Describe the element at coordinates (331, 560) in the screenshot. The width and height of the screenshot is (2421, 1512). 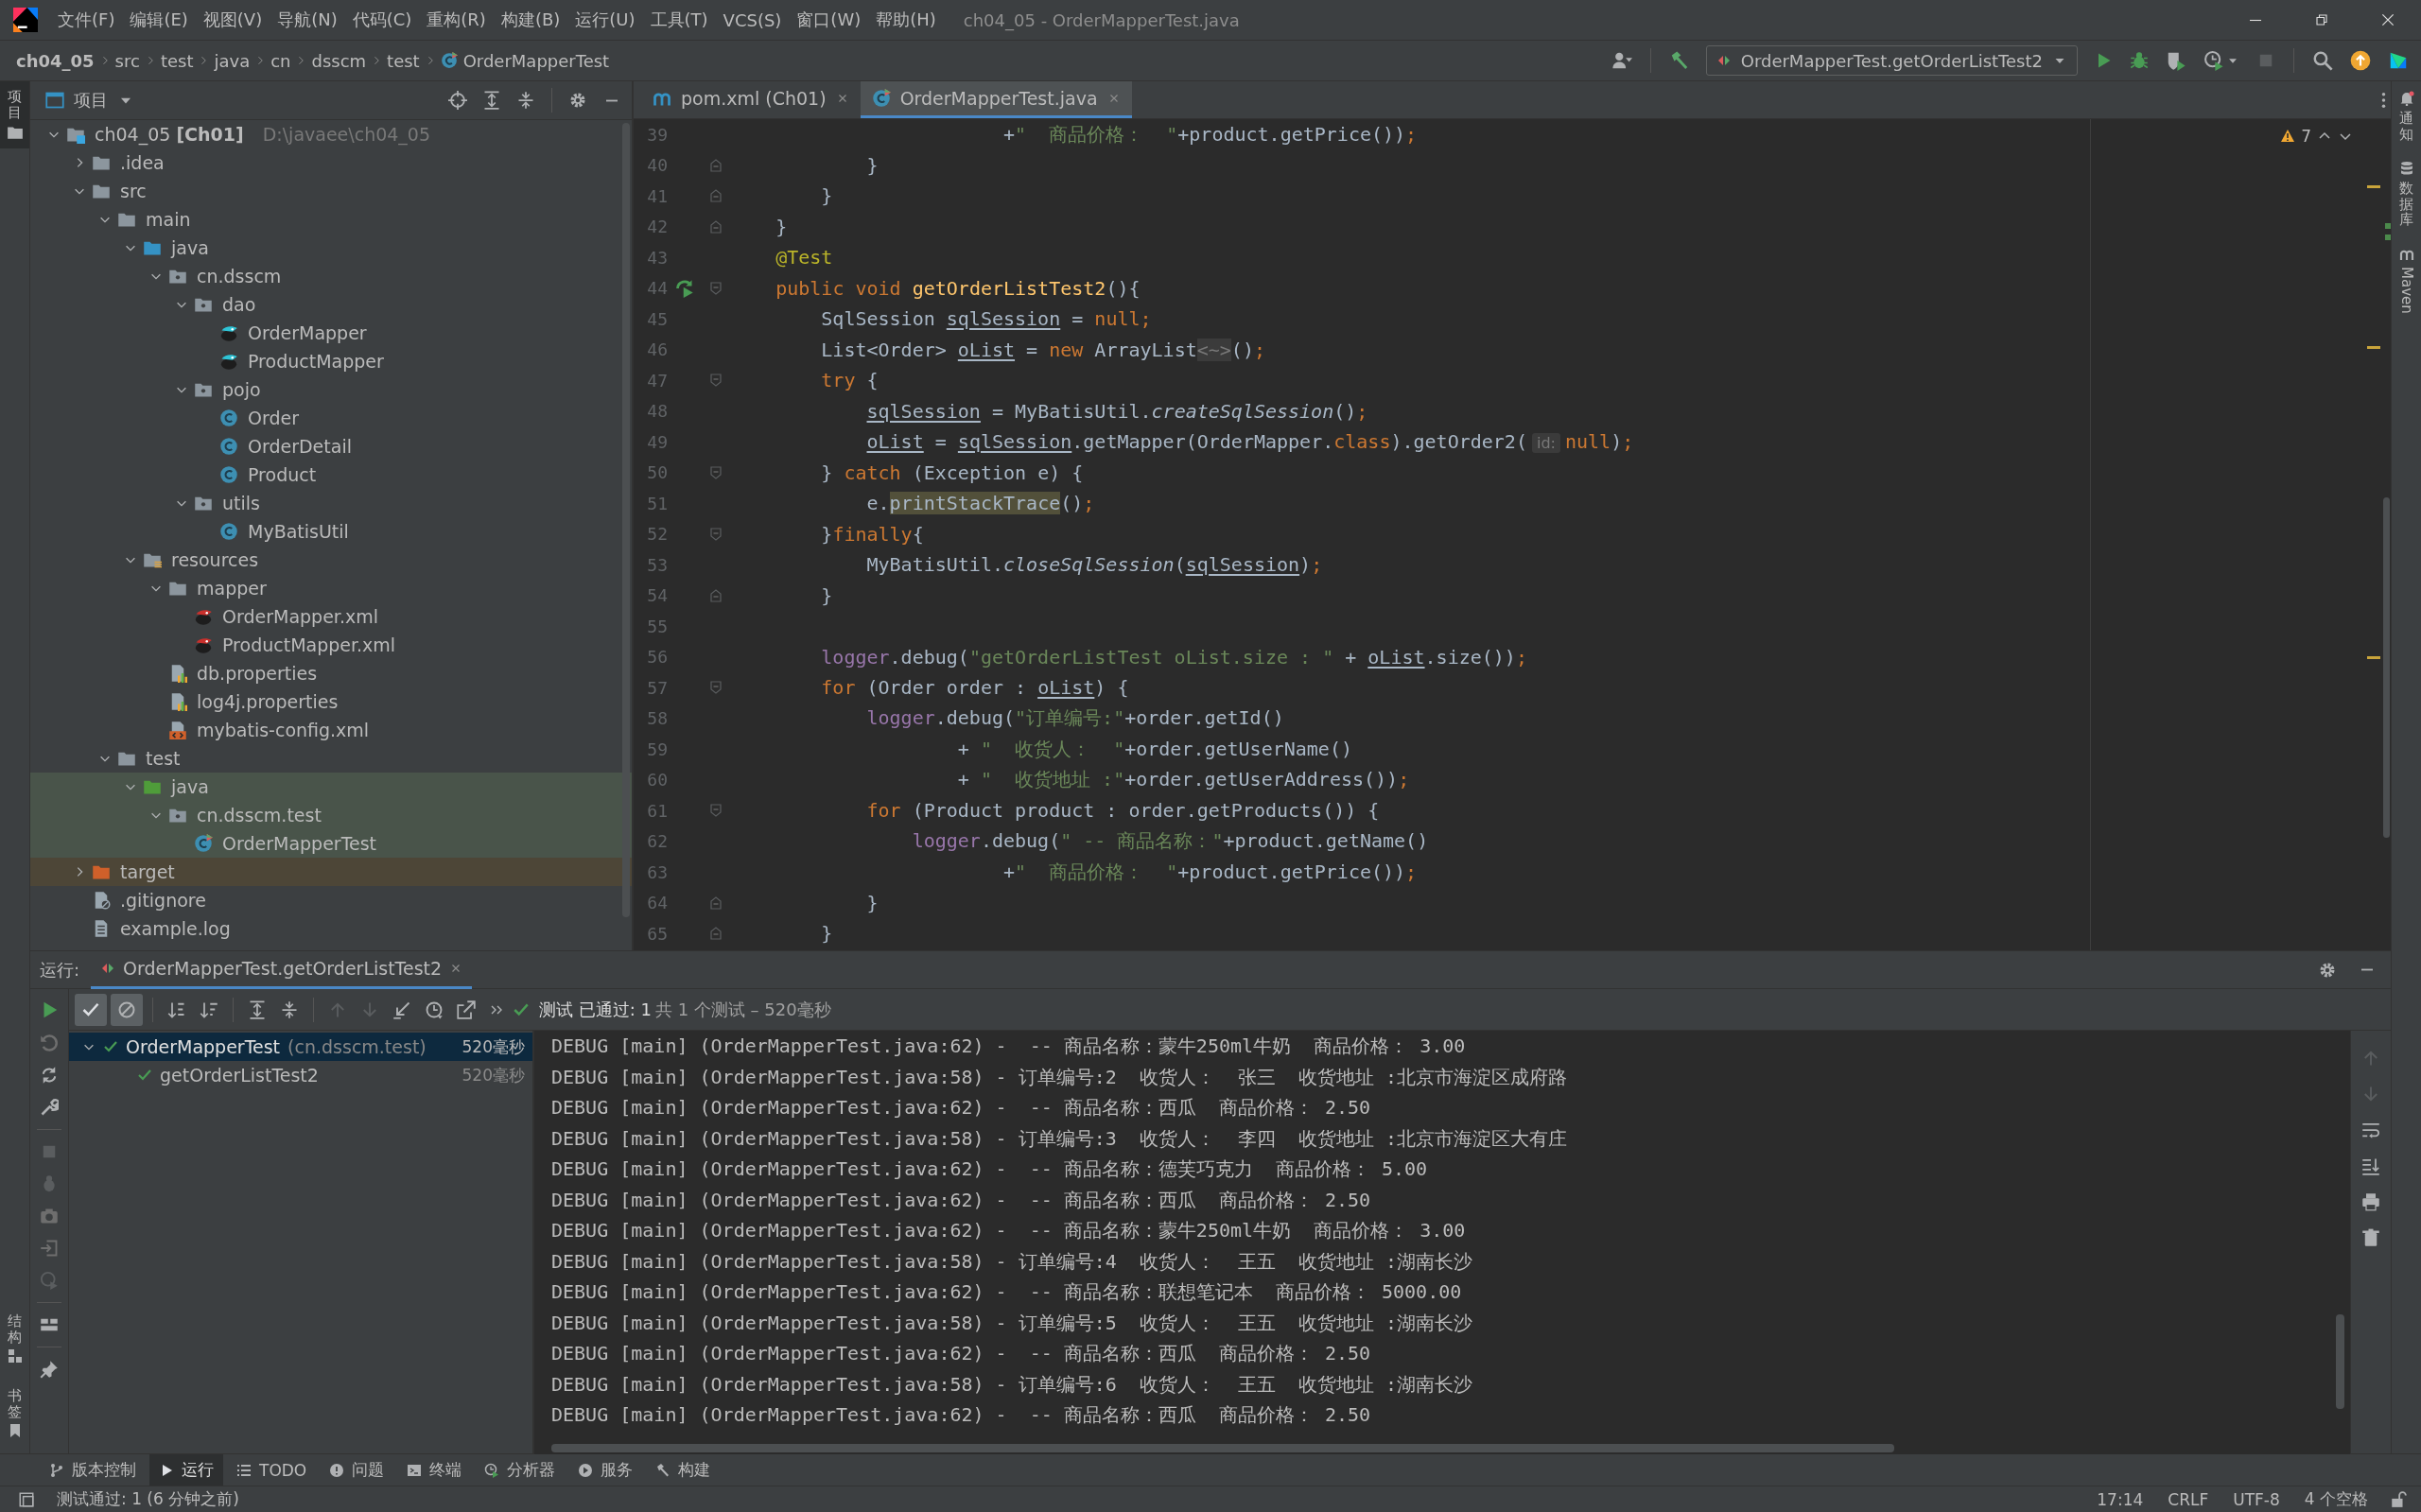
I see `tree-item: resources` at that location.